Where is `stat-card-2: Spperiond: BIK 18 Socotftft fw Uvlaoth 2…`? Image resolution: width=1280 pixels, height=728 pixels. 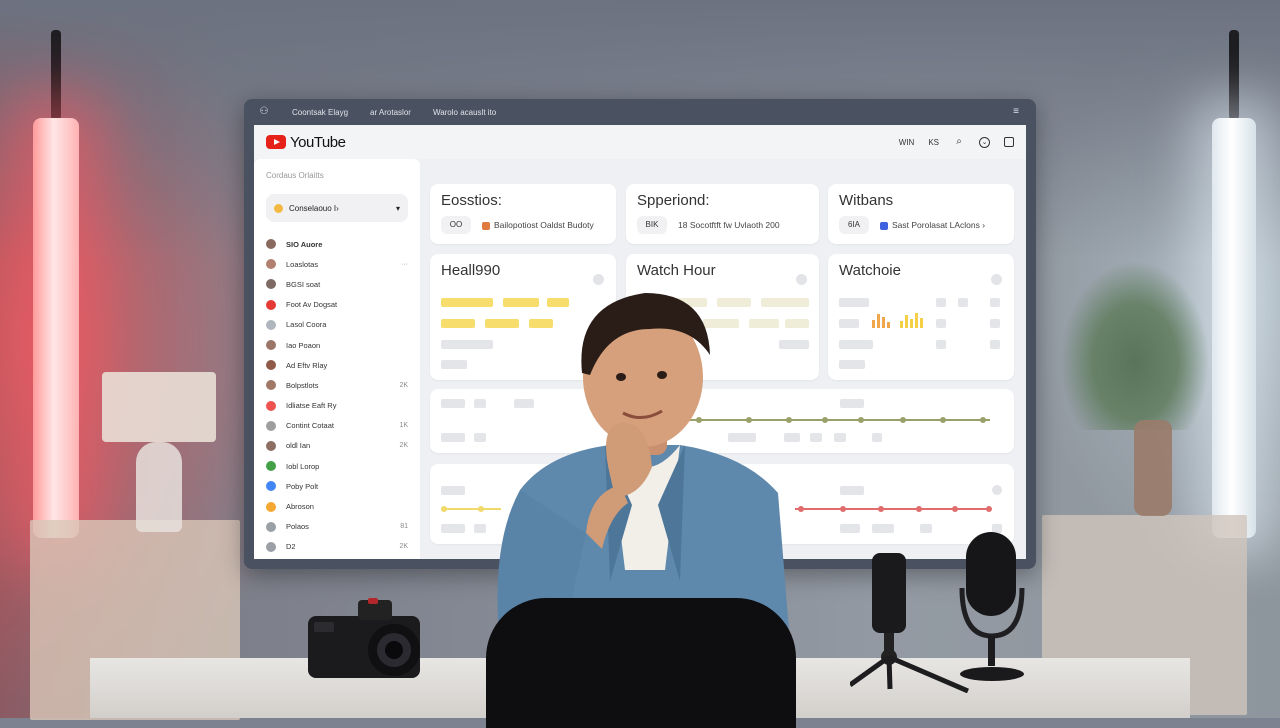 stat-card-2: Spperiond: BIK 18 Socotftft fw Uvlaoth 2… is located at coordinates (722, 214).